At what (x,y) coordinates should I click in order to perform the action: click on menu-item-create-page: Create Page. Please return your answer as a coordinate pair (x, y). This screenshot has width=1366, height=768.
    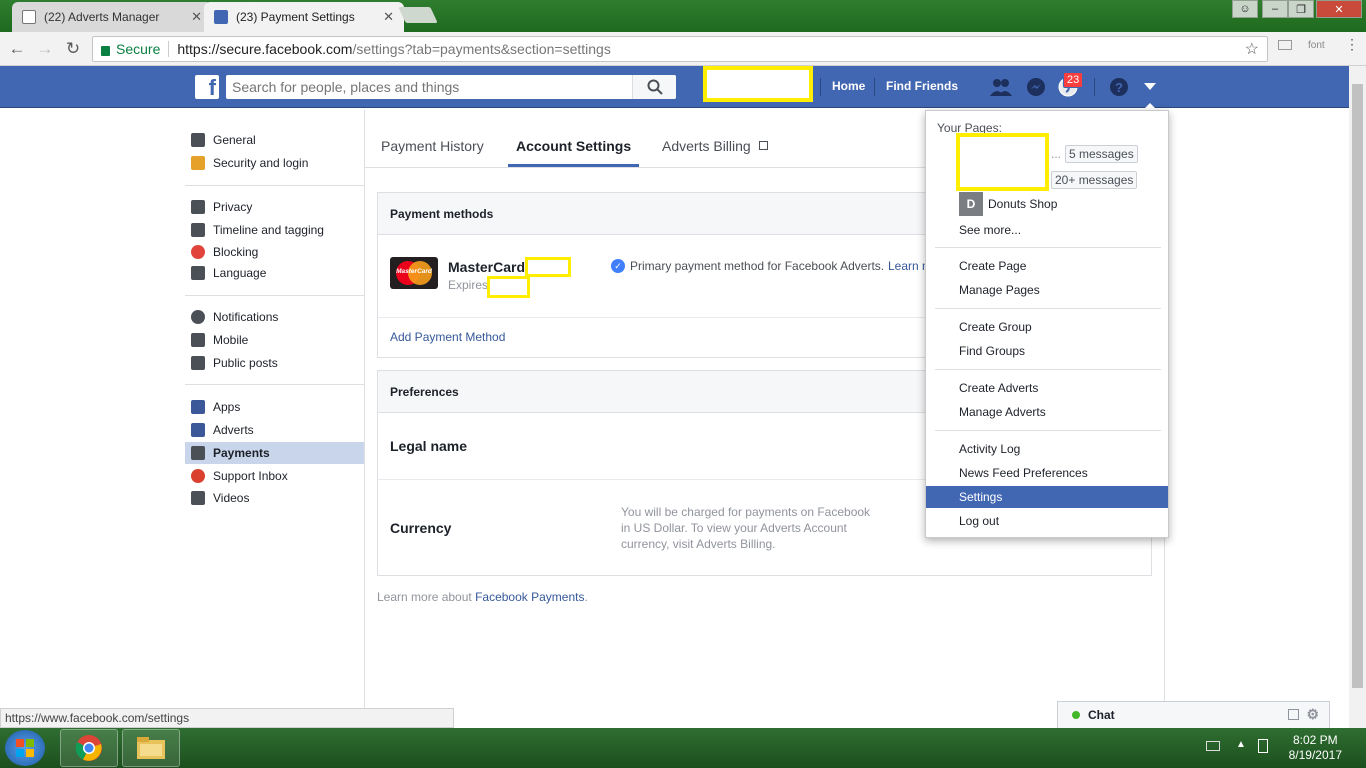
    Looking at the image, I should click on (1047, 266).